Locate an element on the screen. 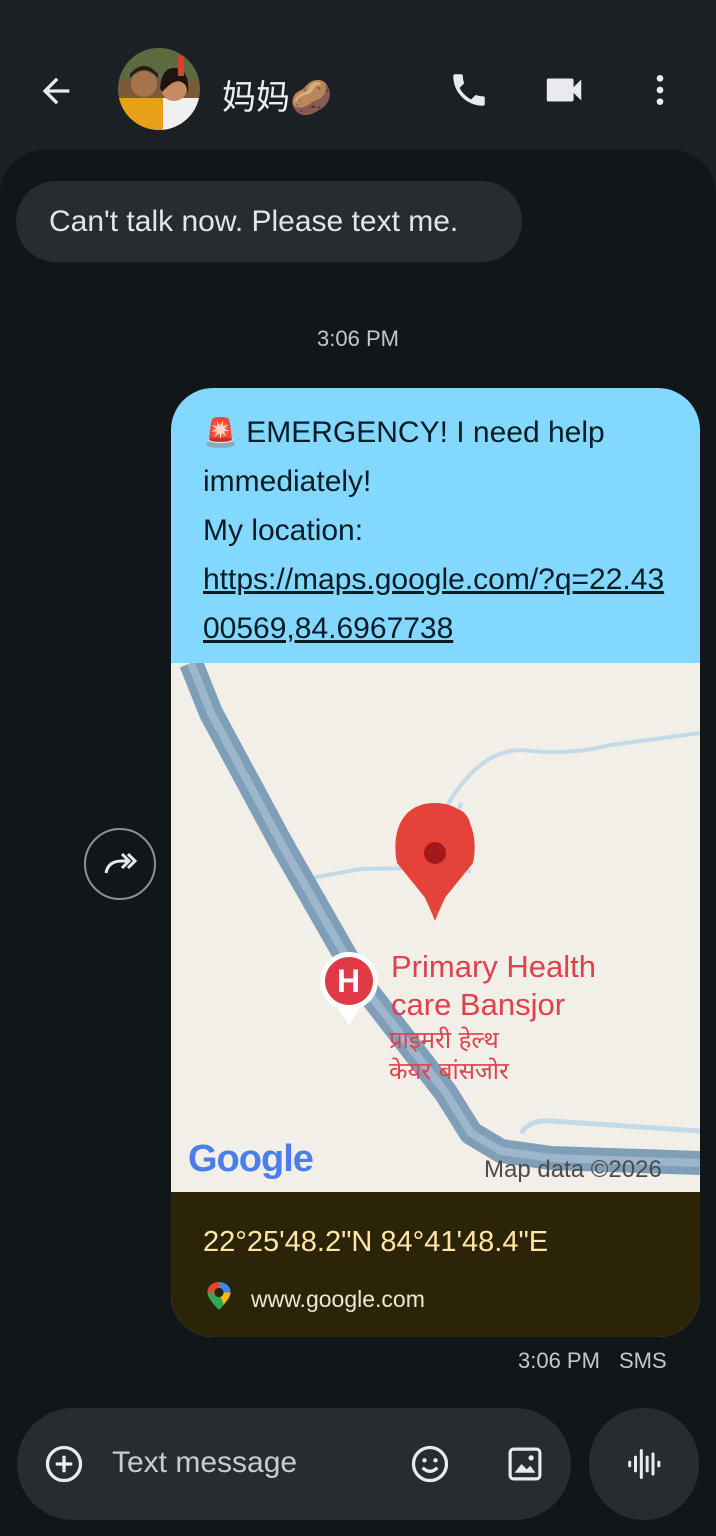  video-call-icon is located at coordinates (564, 90).